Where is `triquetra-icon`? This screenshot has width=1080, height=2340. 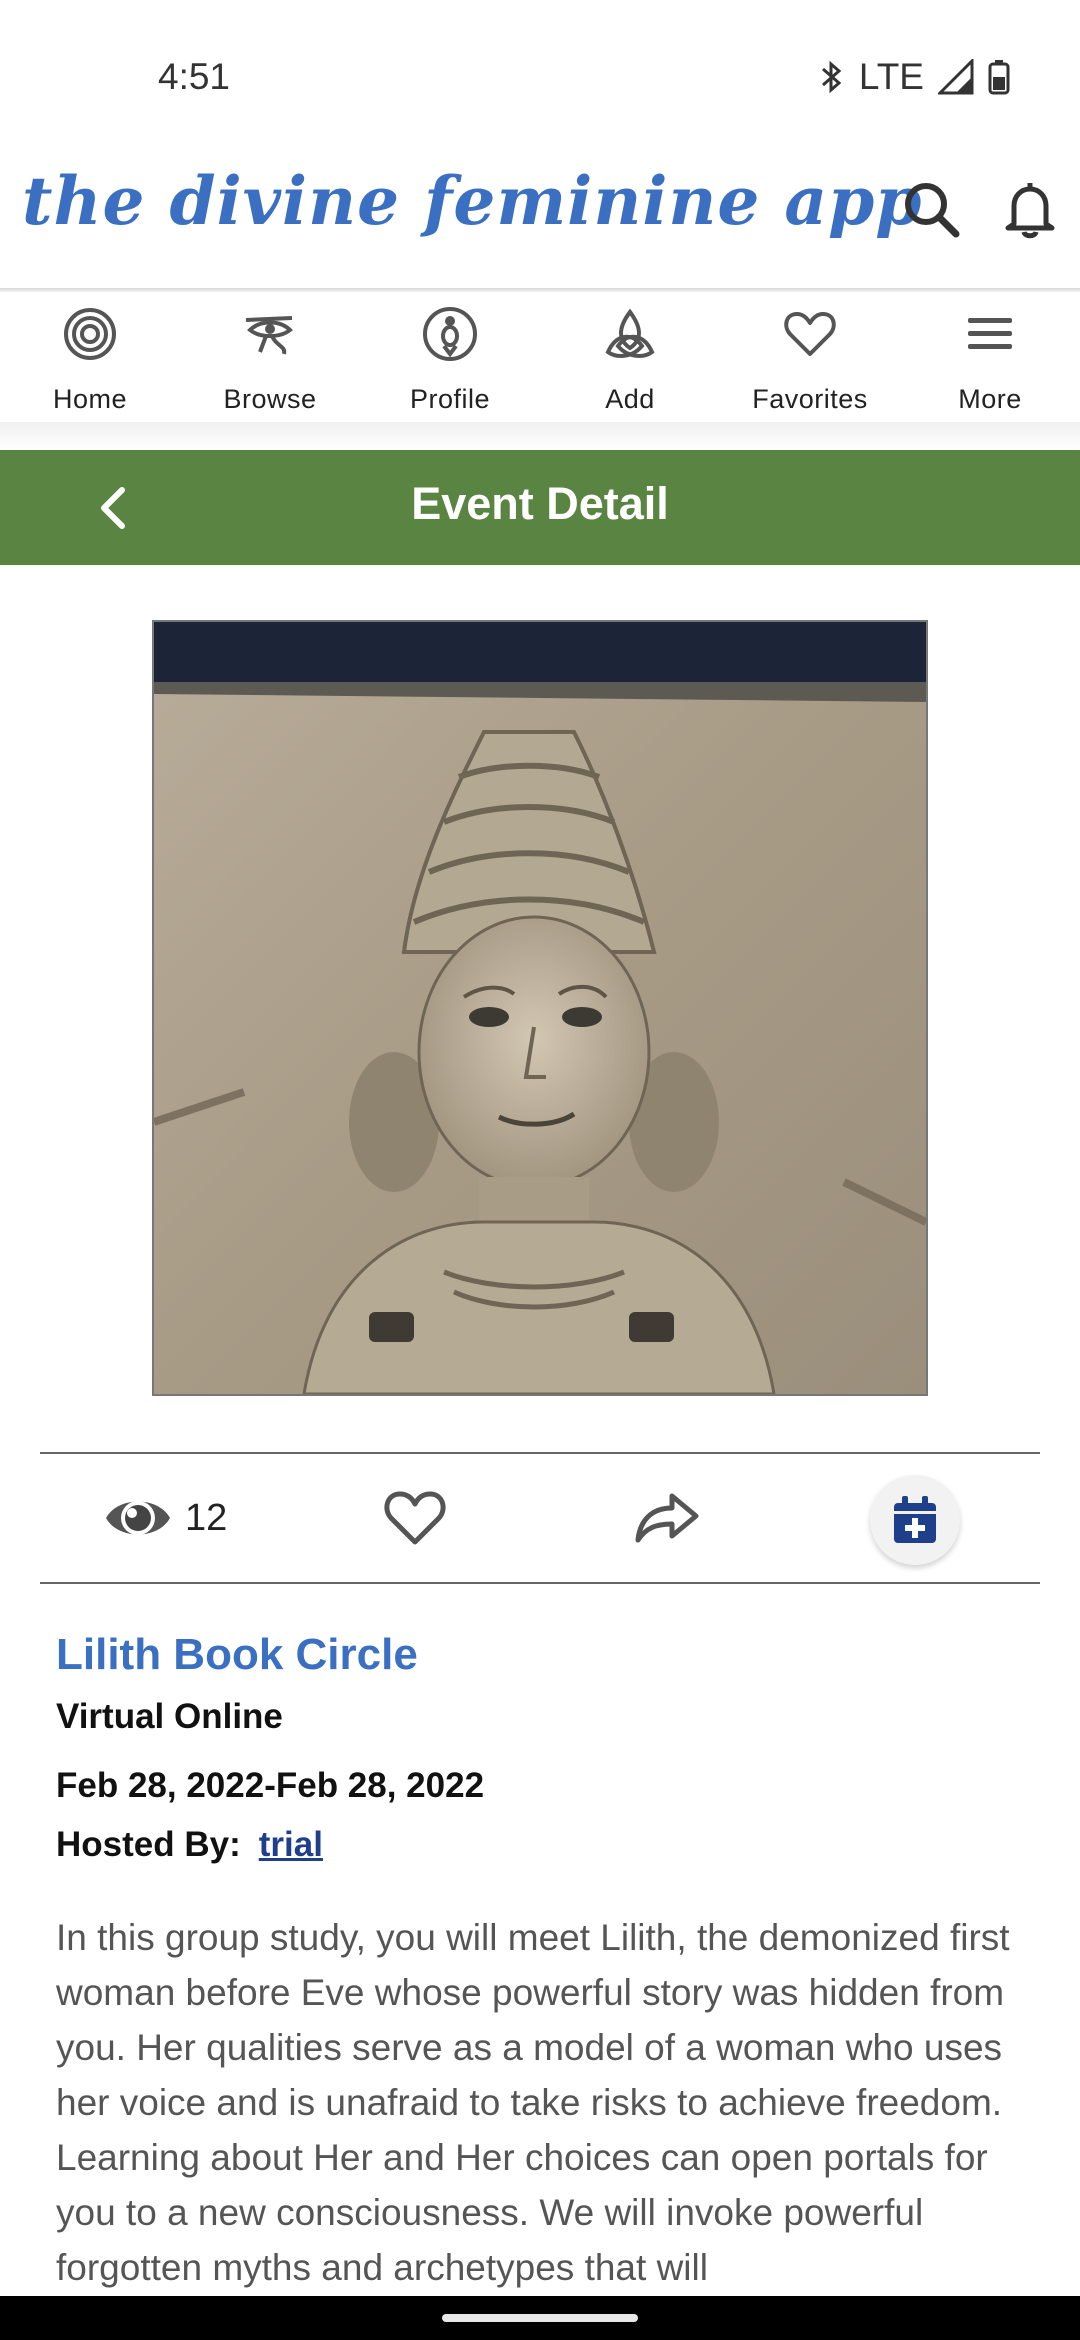 triquetra-icon is located at coordinates (630, 333).